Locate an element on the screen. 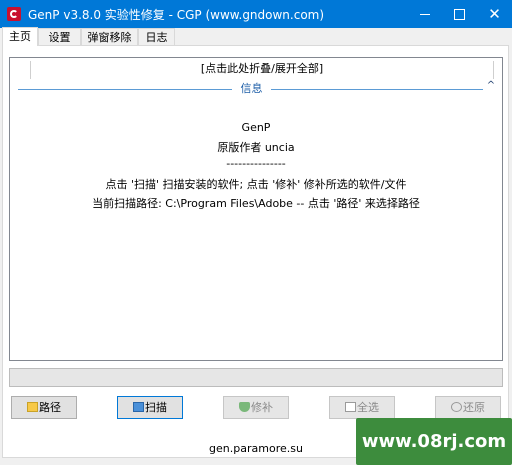  path-button-label: 路径 is located at coordinates (50, 407).